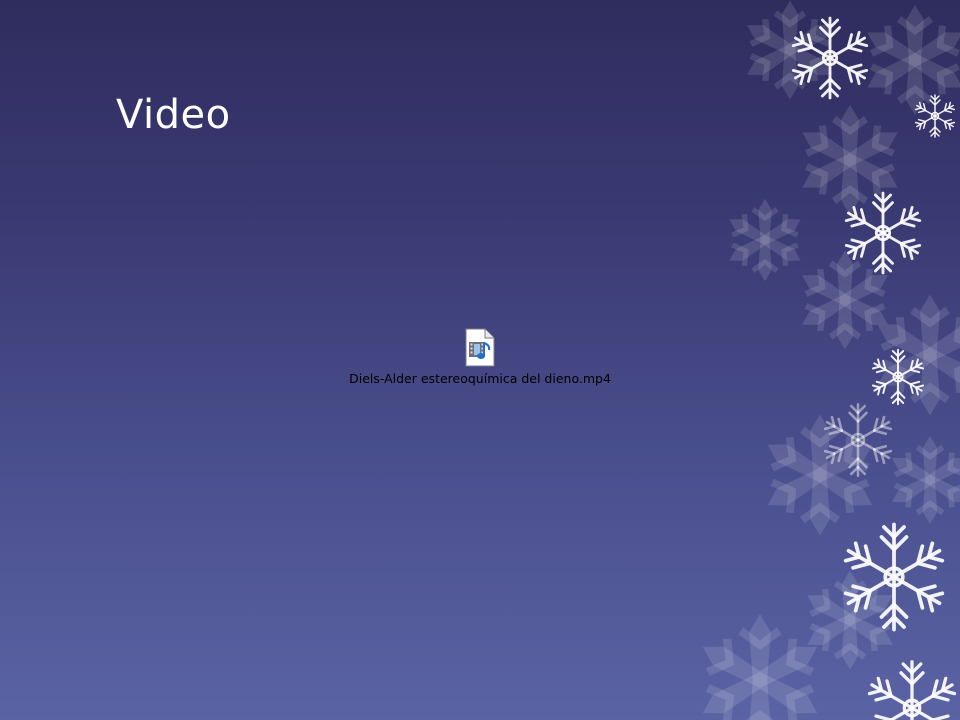 This screenshot has width=960, height=720. What do you see at coordinates (173, 115) in the screenshot?
I see `slide-title: Video` at bounding box center [173, 115].